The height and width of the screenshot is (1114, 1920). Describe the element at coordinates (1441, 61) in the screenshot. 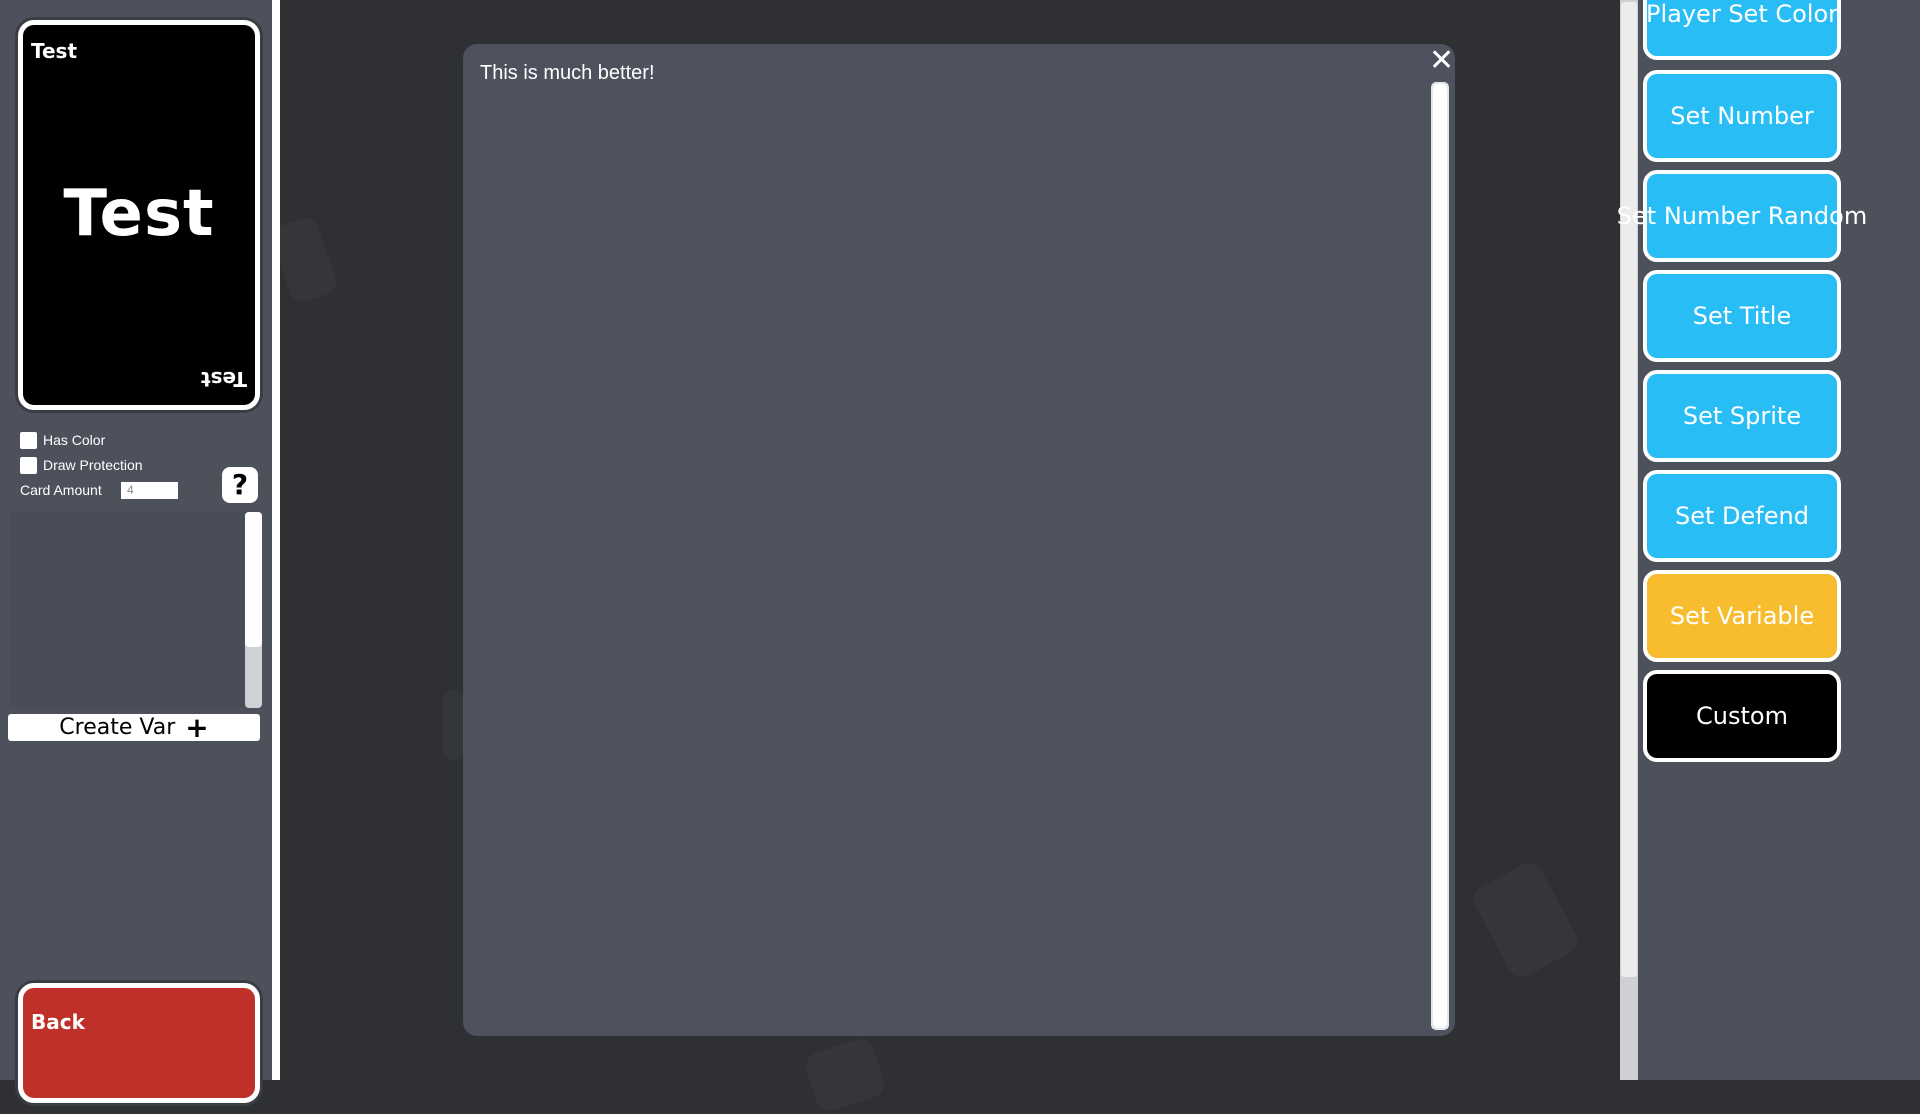

I see `close-icon: ✕` at that location.